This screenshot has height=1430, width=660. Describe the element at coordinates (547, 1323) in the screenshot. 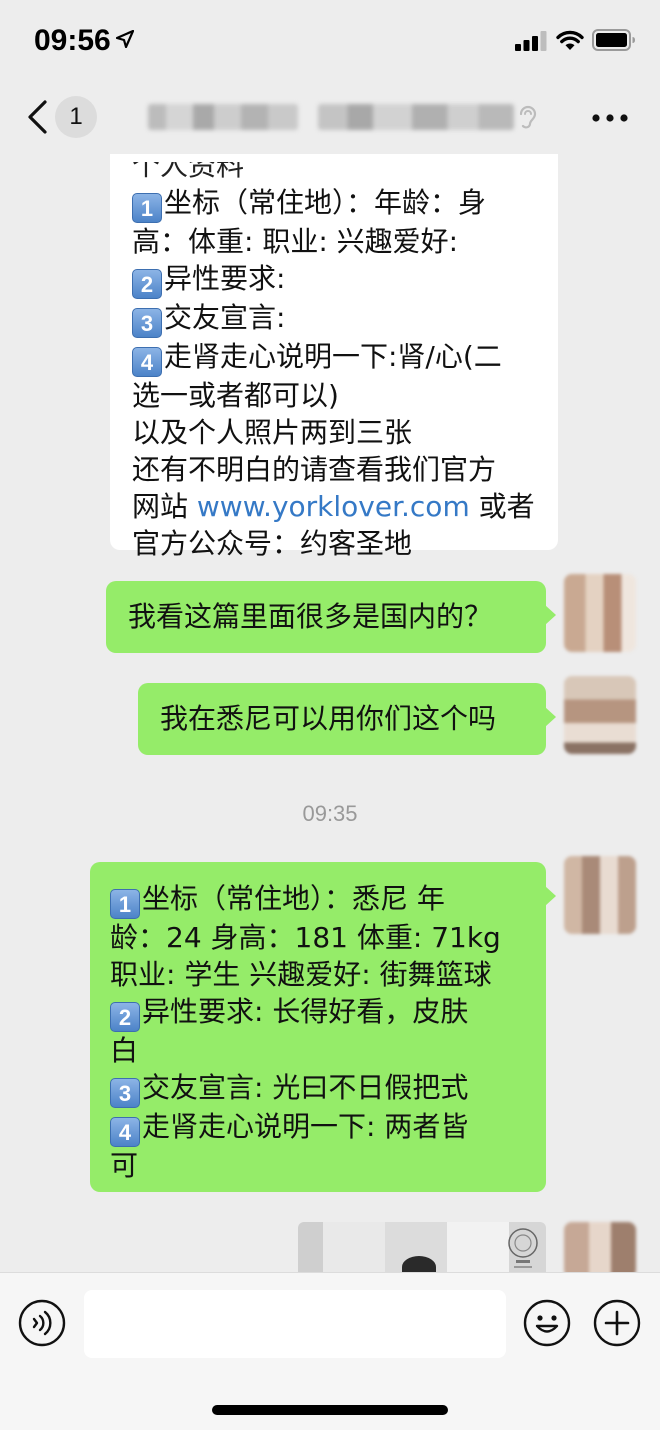

I see `emoji-icon` at that location.